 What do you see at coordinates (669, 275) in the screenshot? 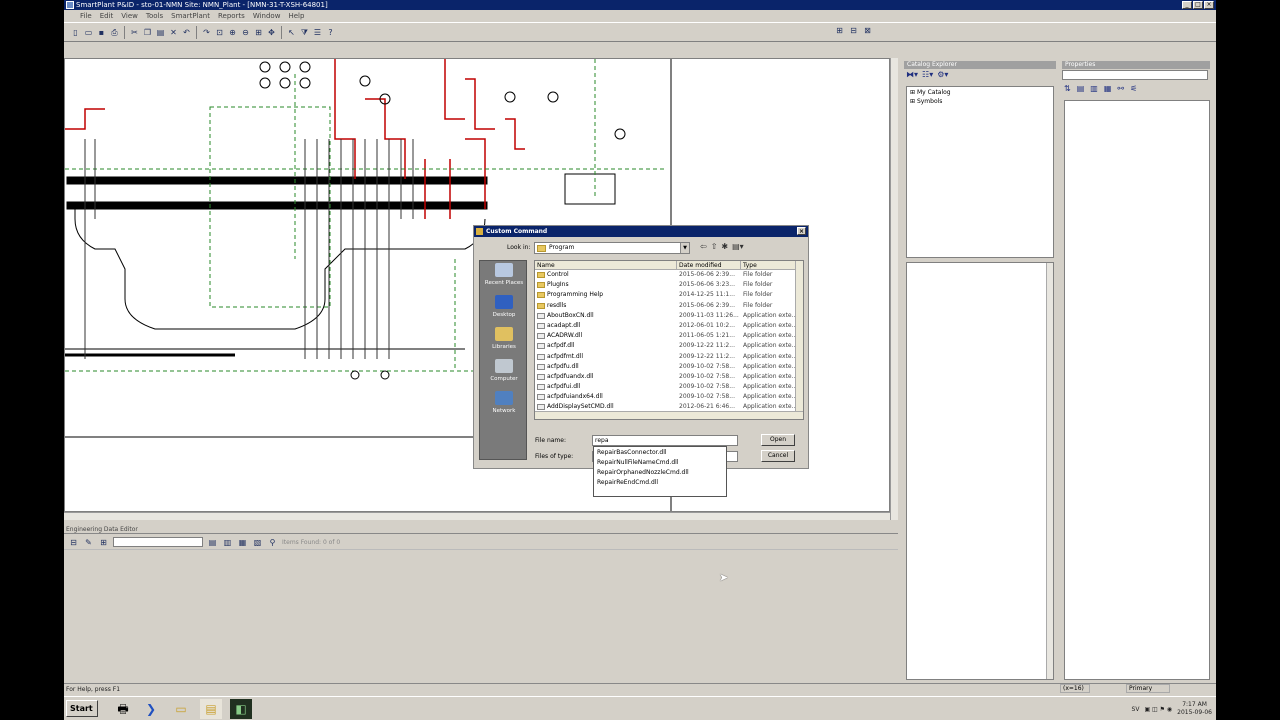
I see `file-row: Control 2015-06-06 2:39... File folder` at bounding box center [669, 275].